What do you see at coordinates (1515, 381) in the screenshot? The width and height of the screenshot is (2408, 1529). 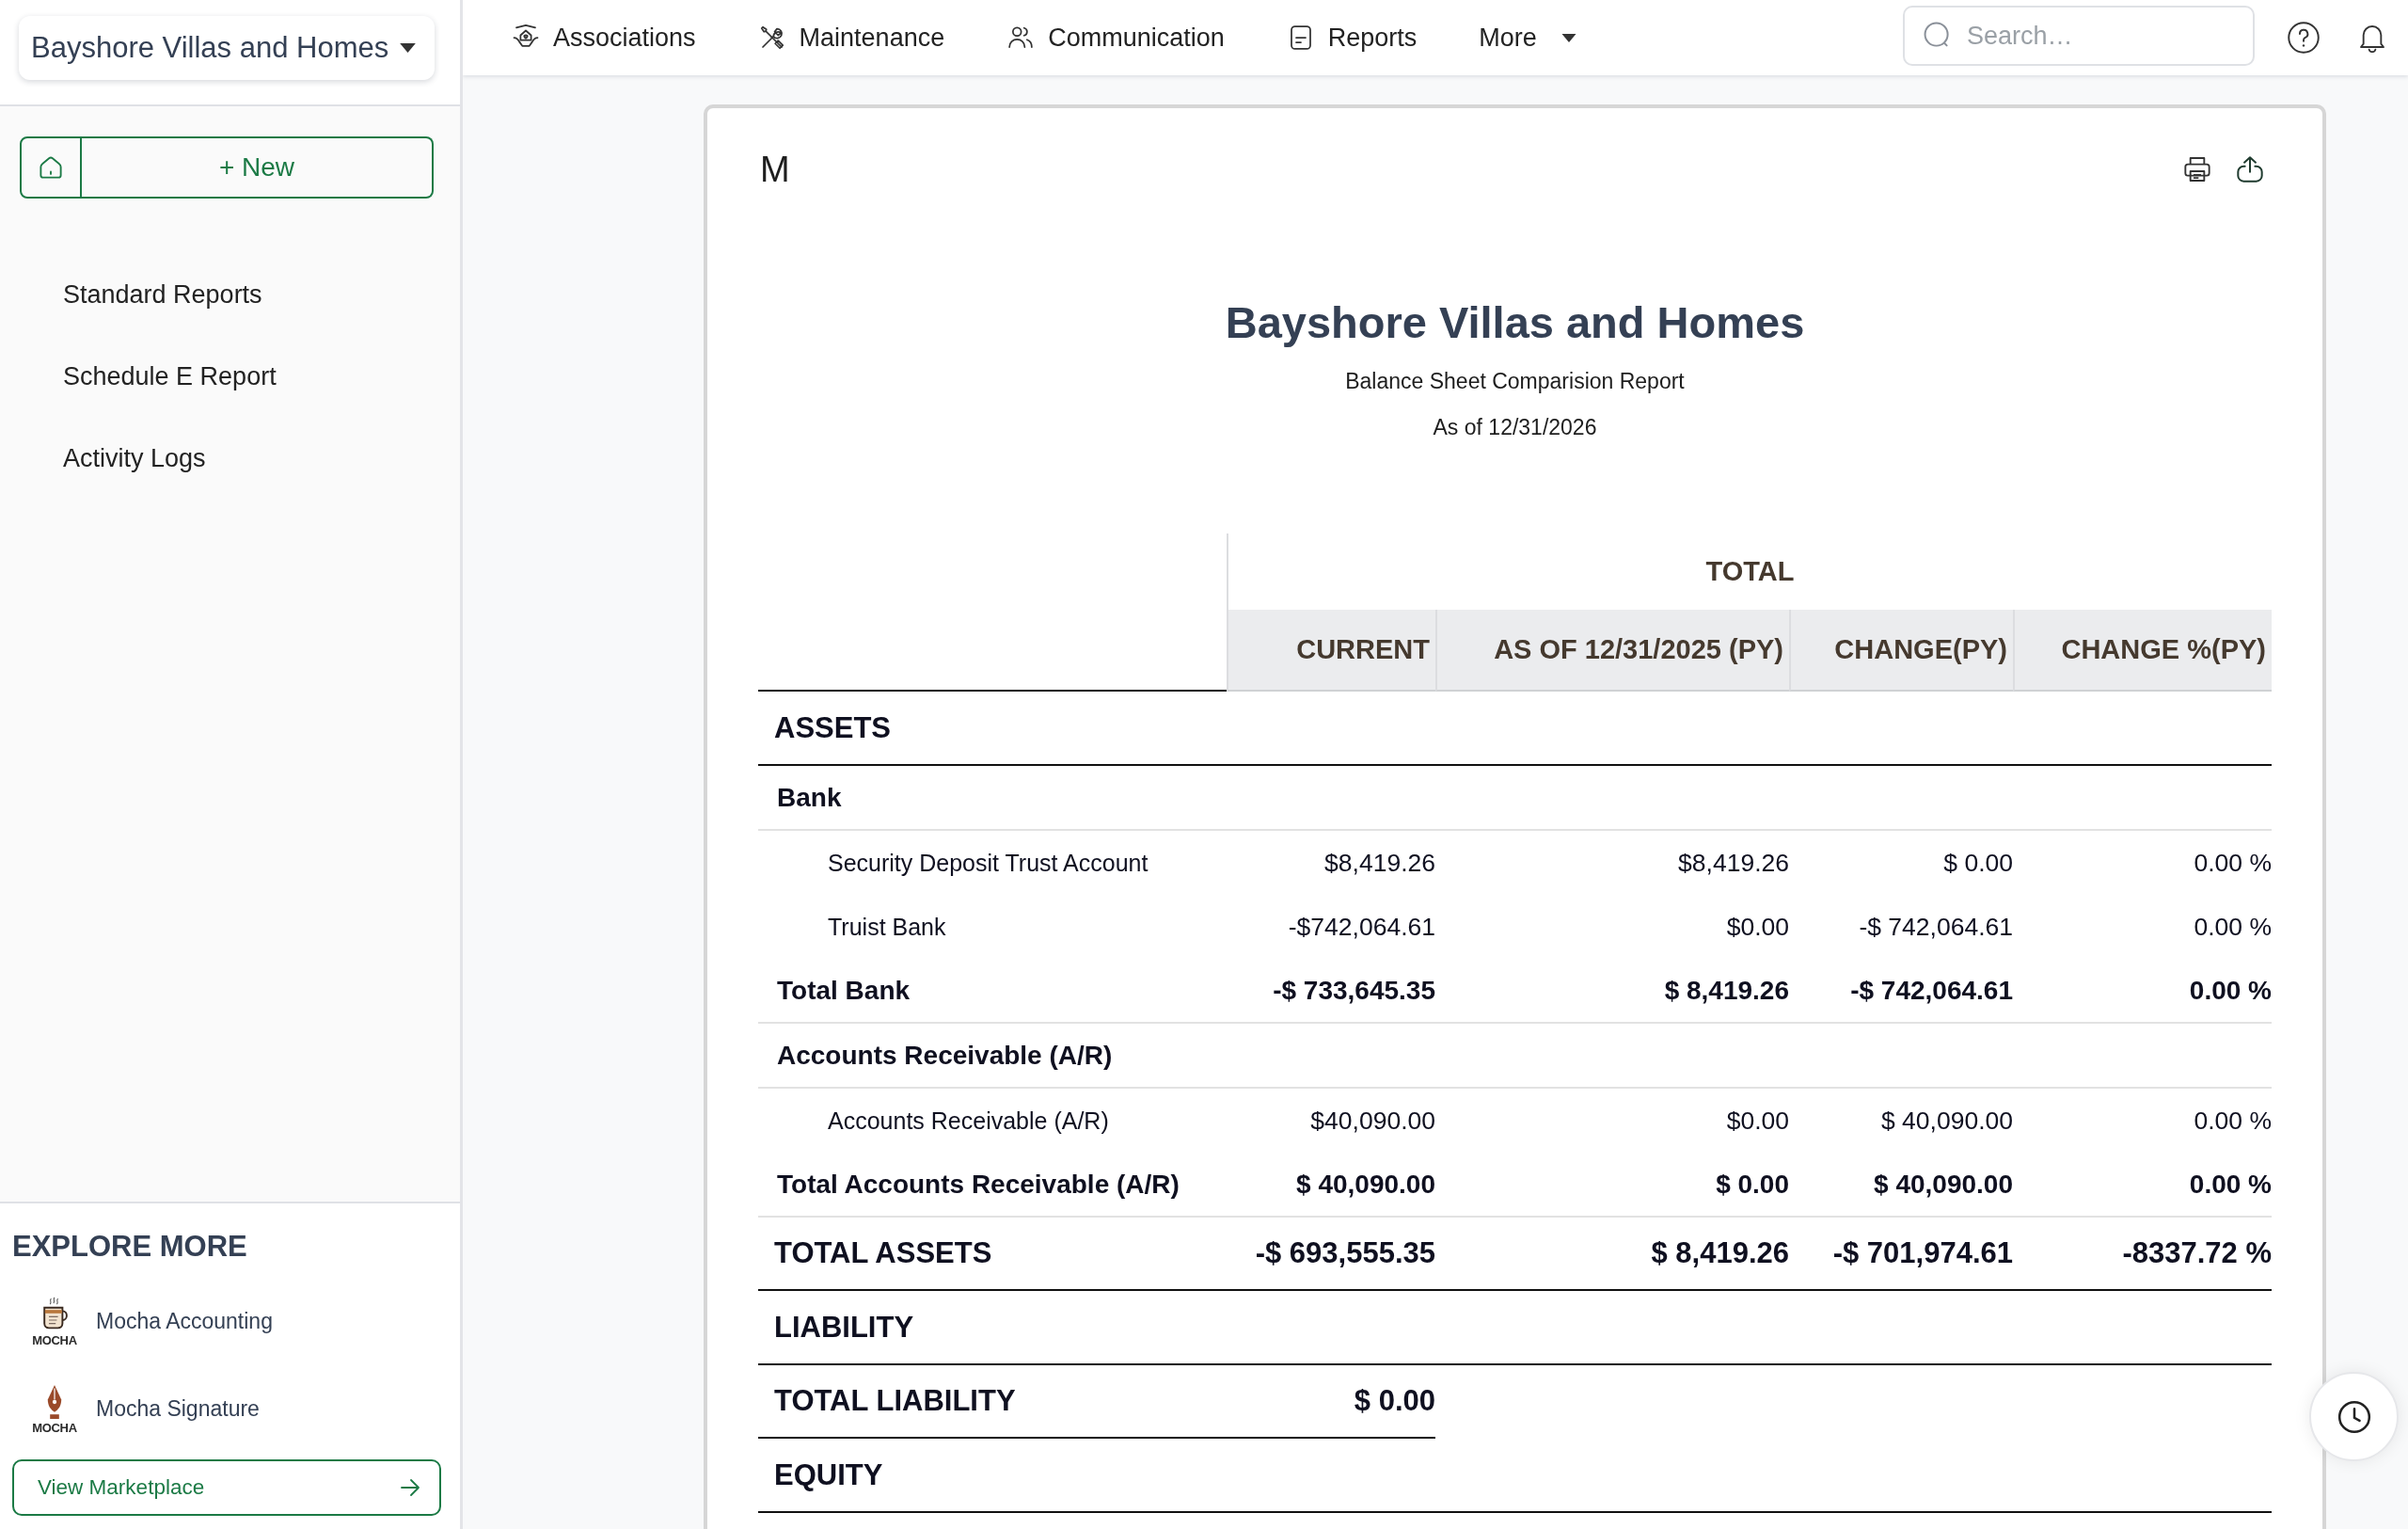 I see `report-subtitle: Balance Sheet Comparision Report` at bounding box center [1515, 381].